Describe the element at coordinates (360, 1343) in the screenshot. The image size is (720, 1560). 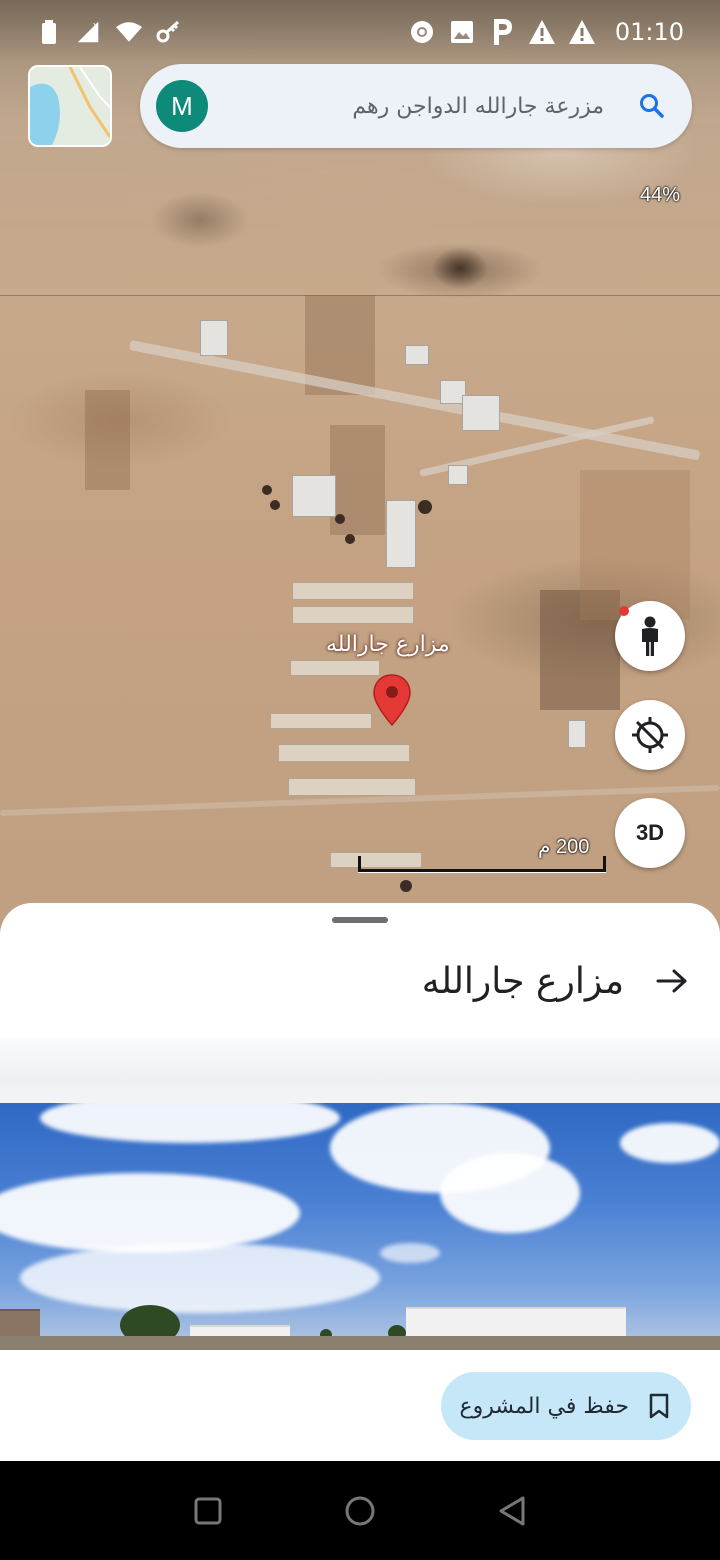
I see `photo-ground` at that location.